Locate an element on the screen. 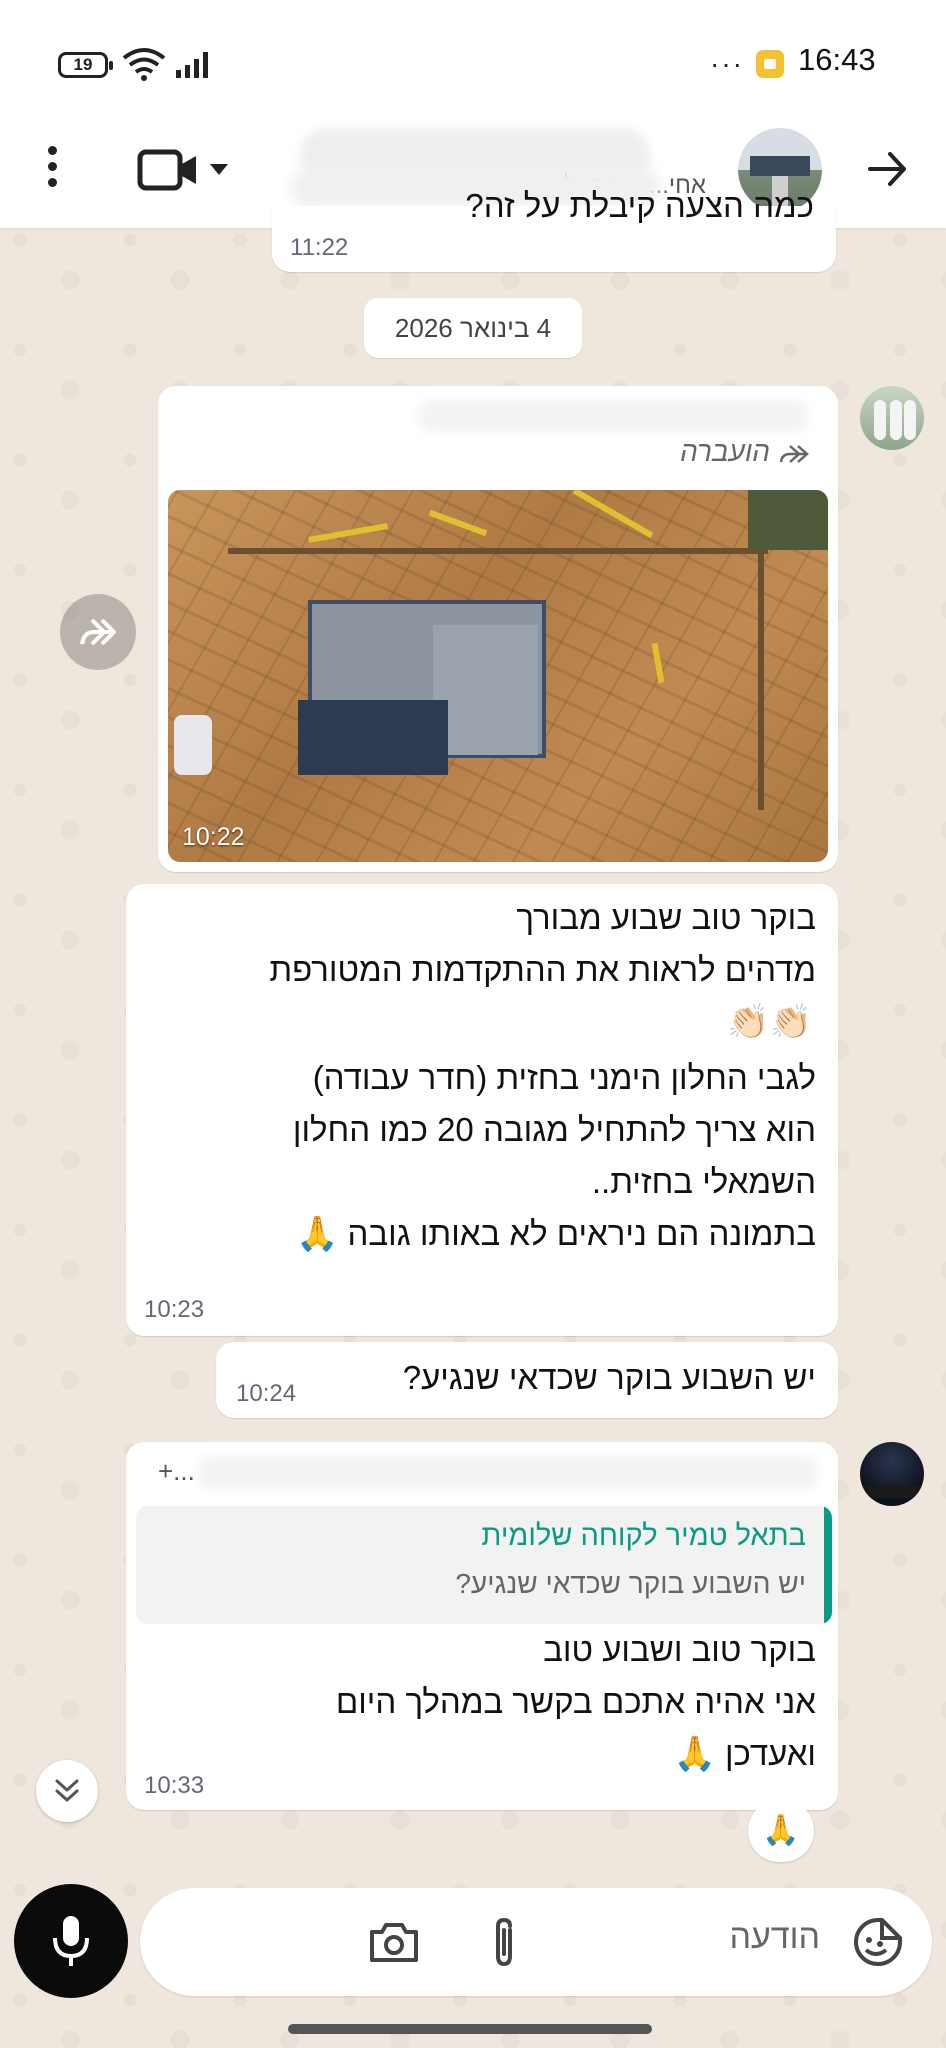  mic-icon is located at coordinates (71, 1941).